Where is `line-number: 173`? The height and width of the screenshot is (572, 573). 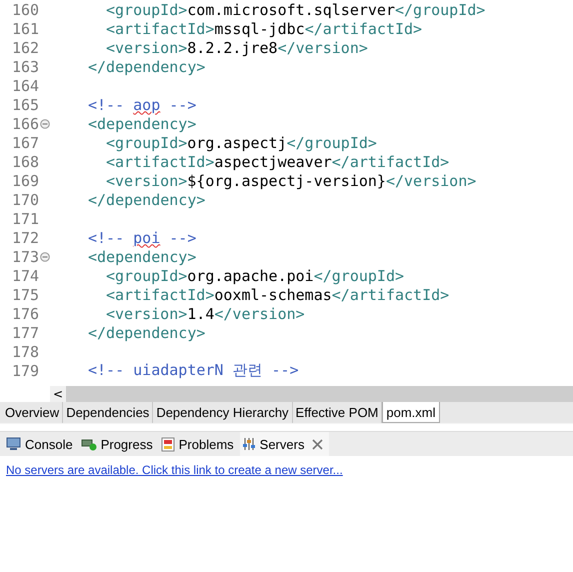
line-number: 173 is located at coordinates (26, 257).